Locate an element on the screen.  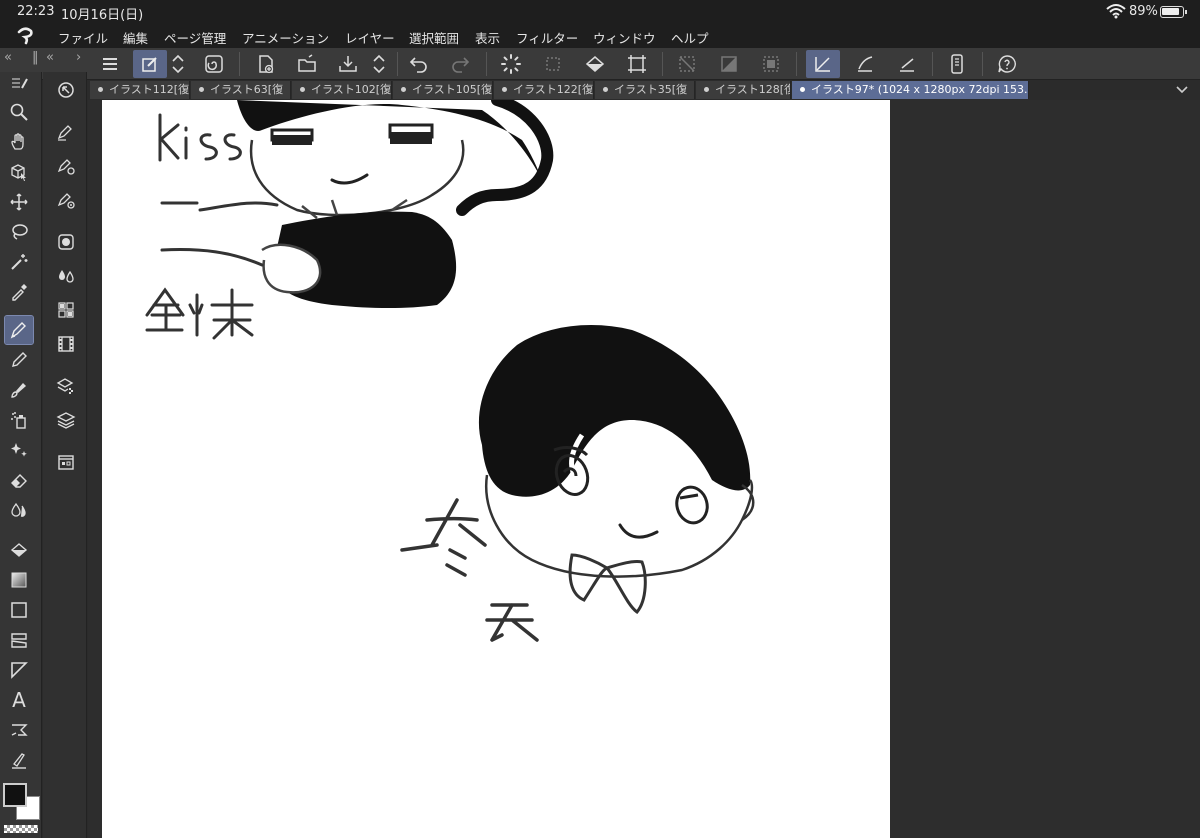
spiral-icon is located at coordinates (214, 64).